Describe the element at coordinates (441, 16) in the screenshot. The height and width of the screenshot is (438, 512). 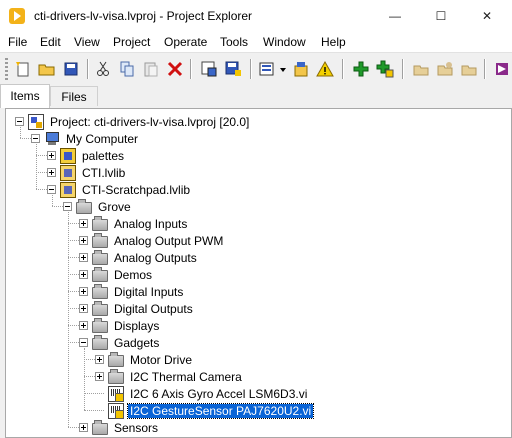
I see `maximize-button: ☐` at that location.